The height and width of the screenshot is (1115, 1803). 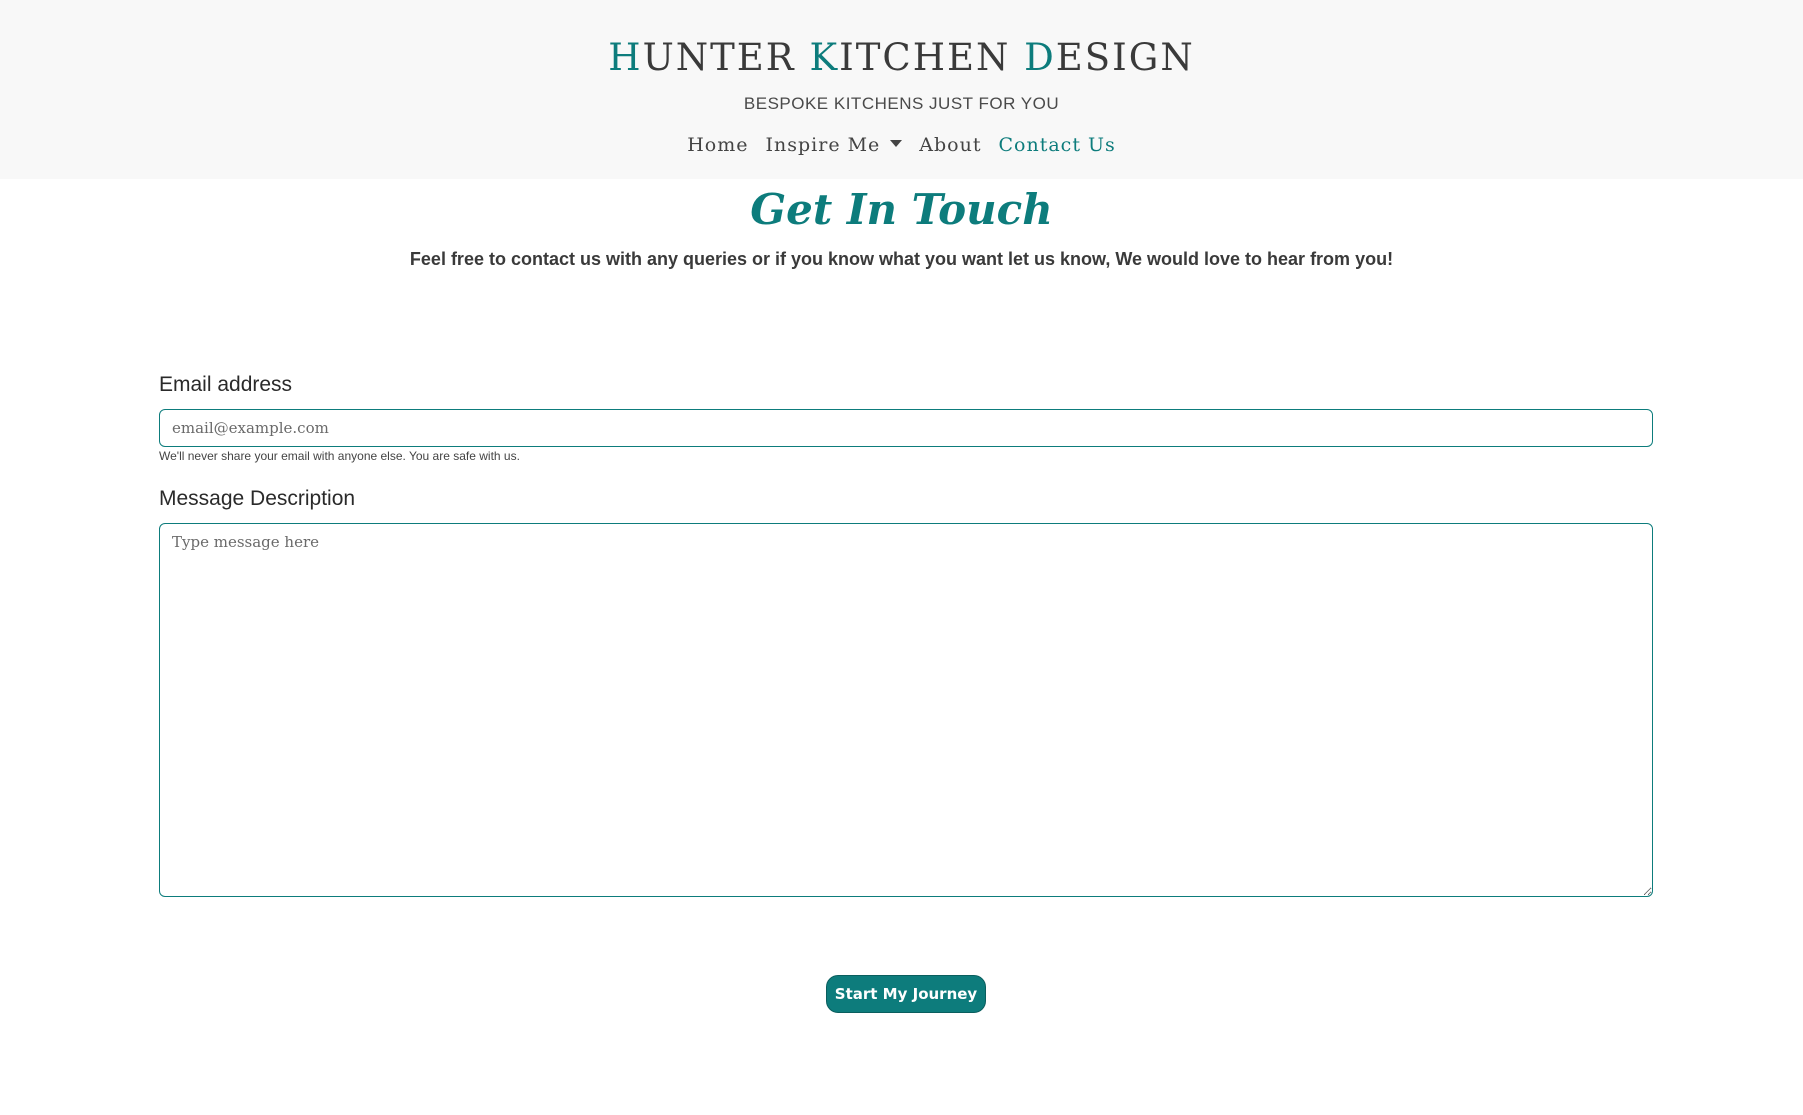 What do you see at coordinates (1057, 145) in the screenshot?
I see `nav-contact-us-link: Contact Us` at bounding box center [1057, 145].